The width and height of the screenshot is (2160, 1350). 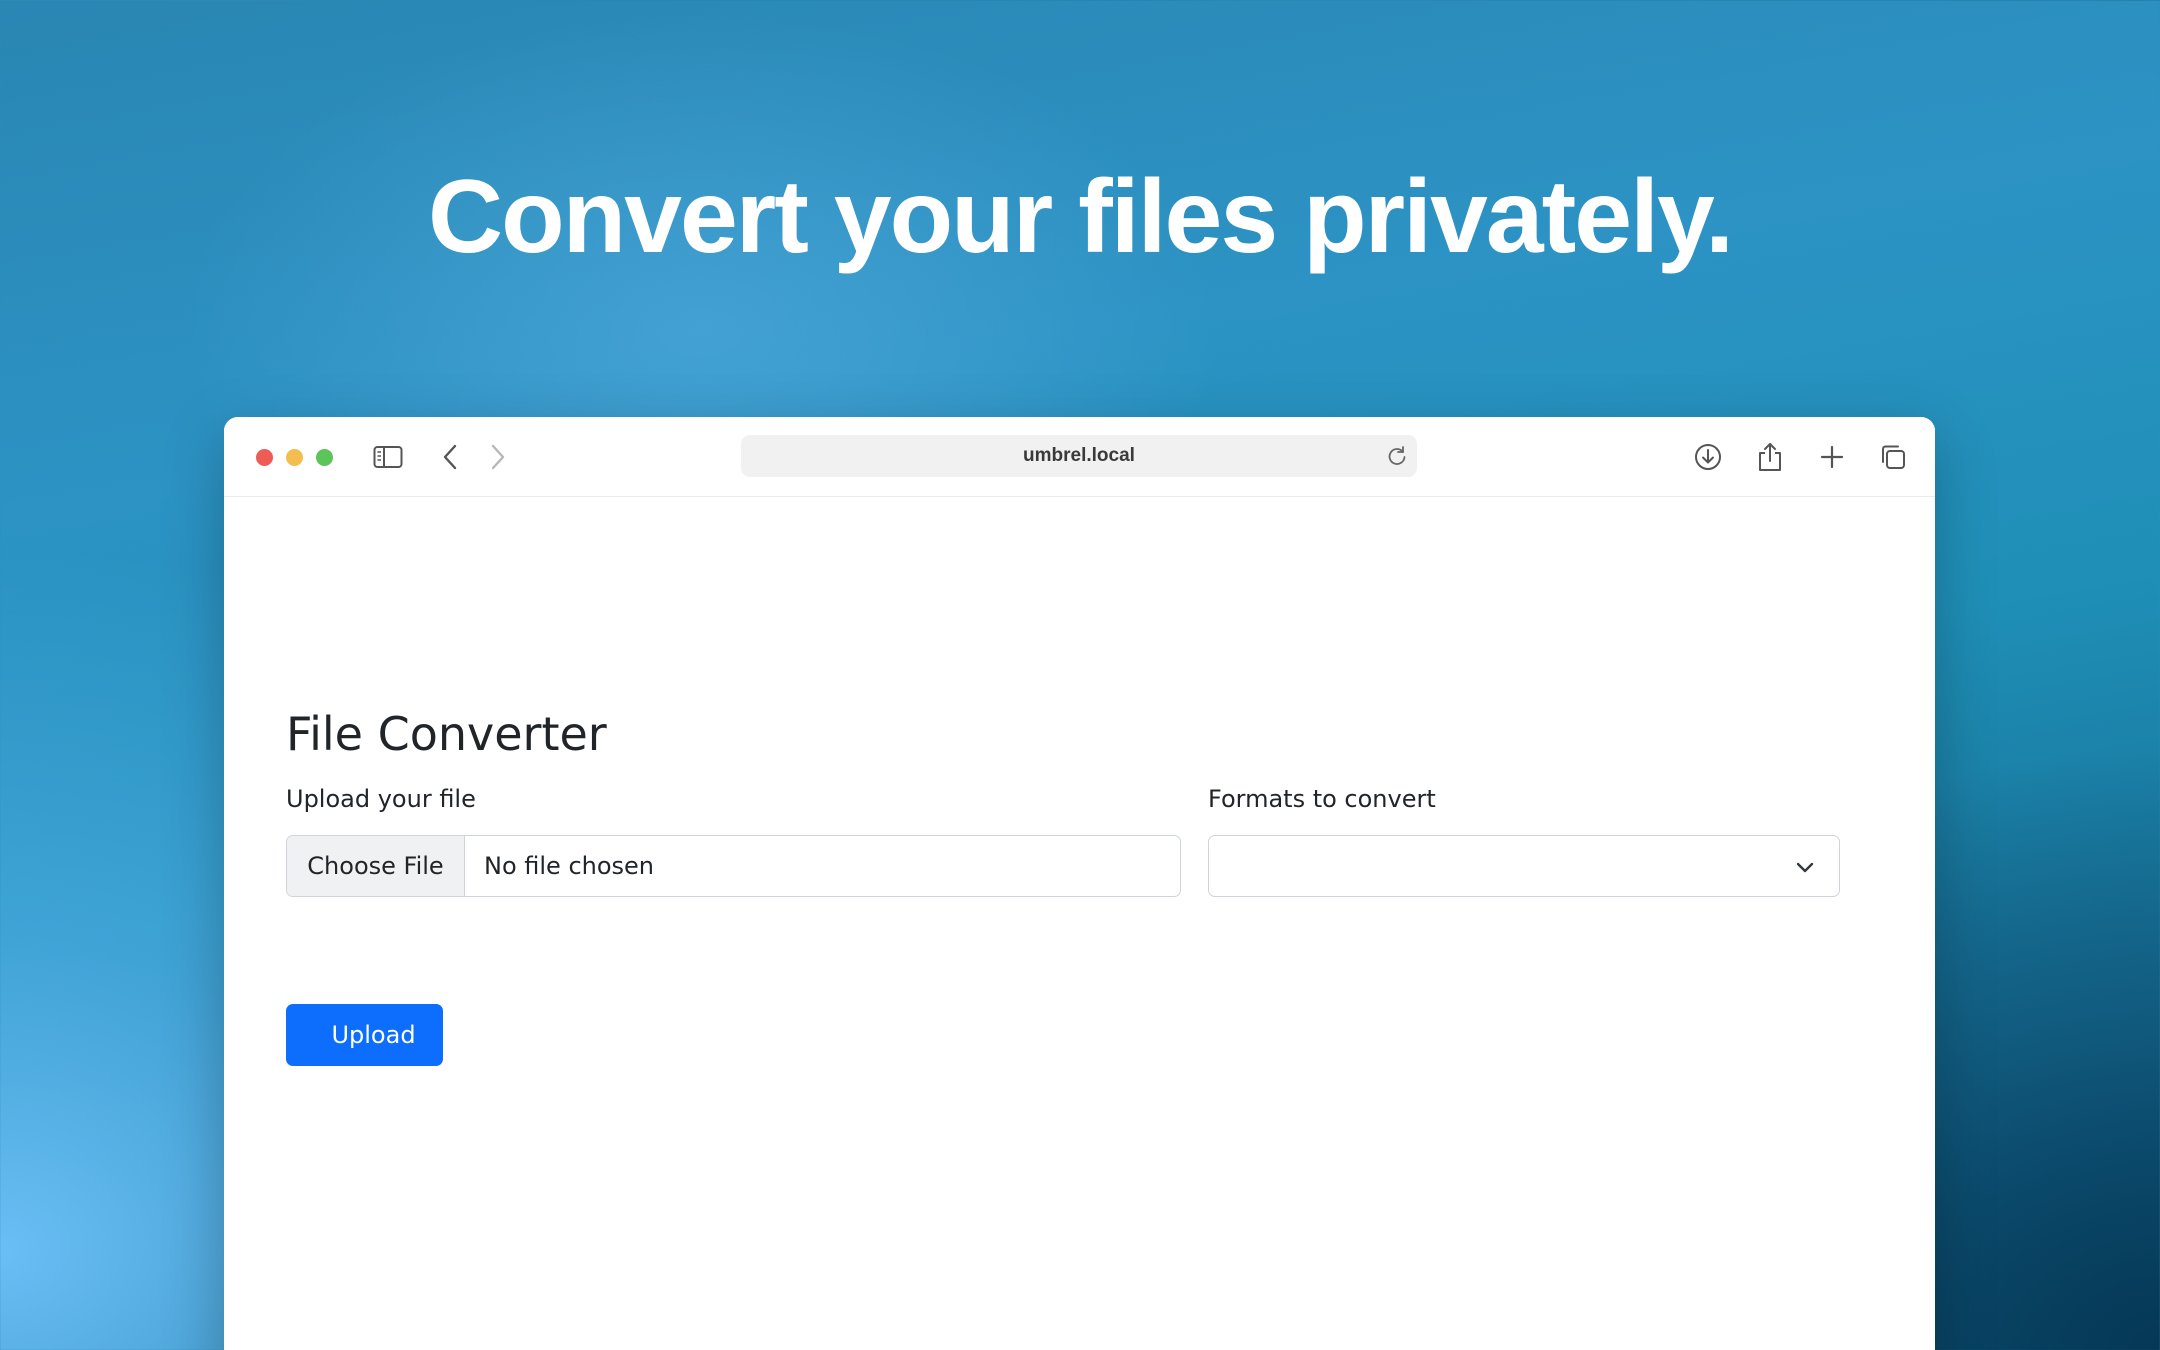 What do you see at coordinates (1893, 457) in the screenshot?
I see `tabs-overview-icon` at bounding box center [1893, 457].